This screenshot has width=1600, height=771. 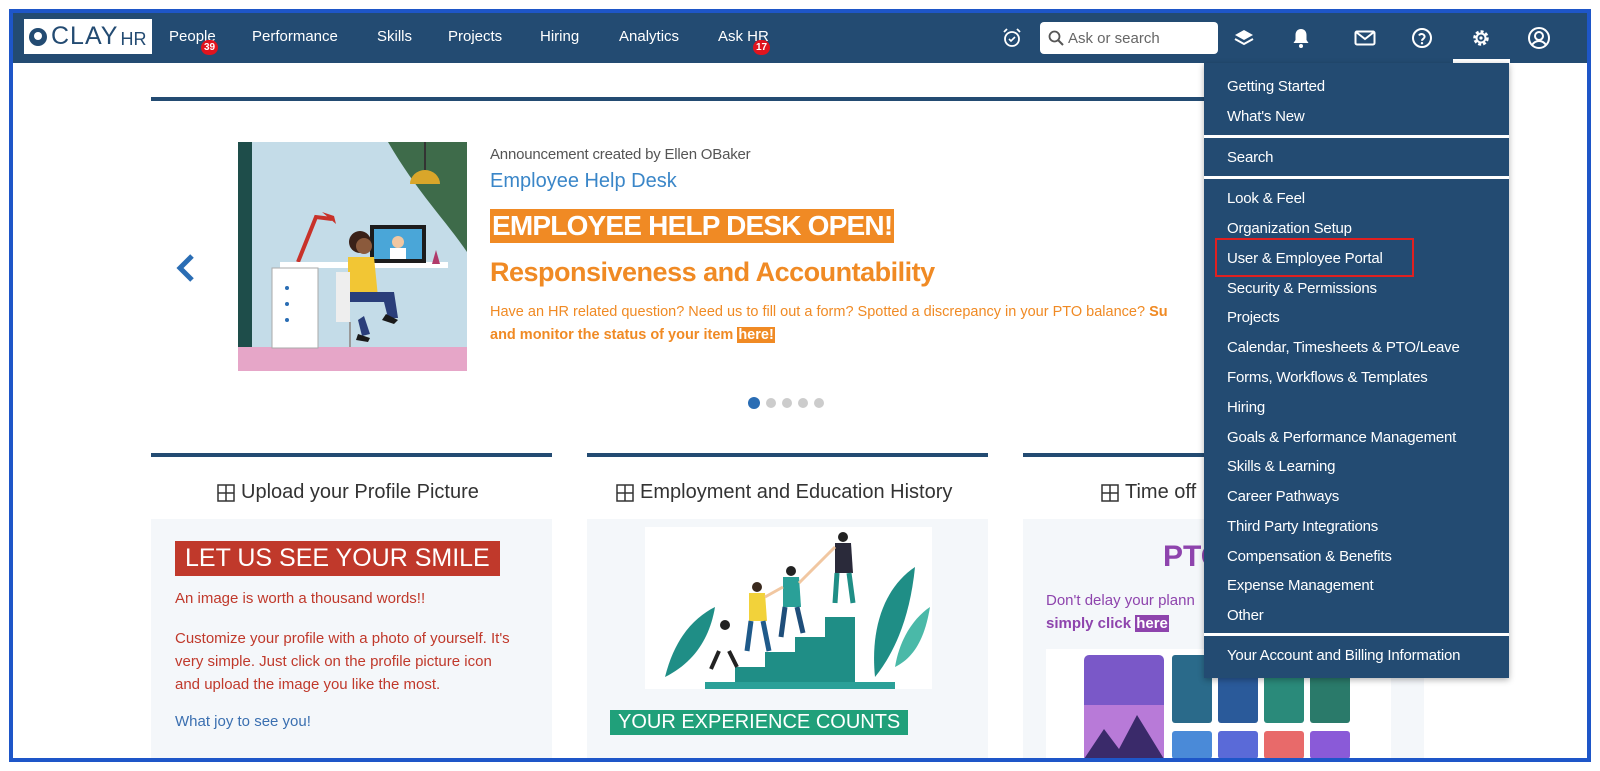 I want to click on announcement-subtitle: Responsiveness and Accountability, so click(x=712, y=272).